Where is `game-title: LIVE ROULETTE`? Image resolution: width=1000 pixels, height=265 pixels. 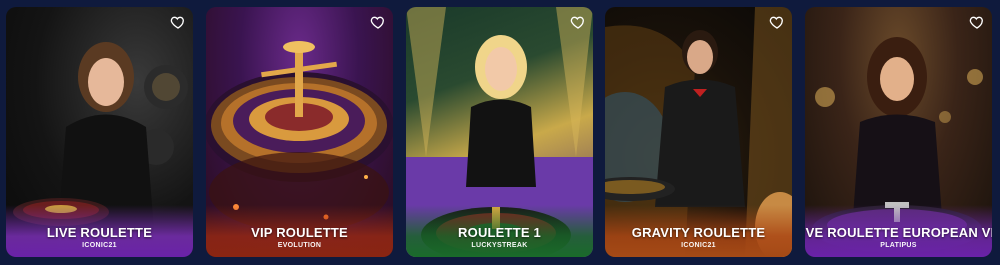 game-title: LIVE ROULETTE is located at coordinates (99, 232).